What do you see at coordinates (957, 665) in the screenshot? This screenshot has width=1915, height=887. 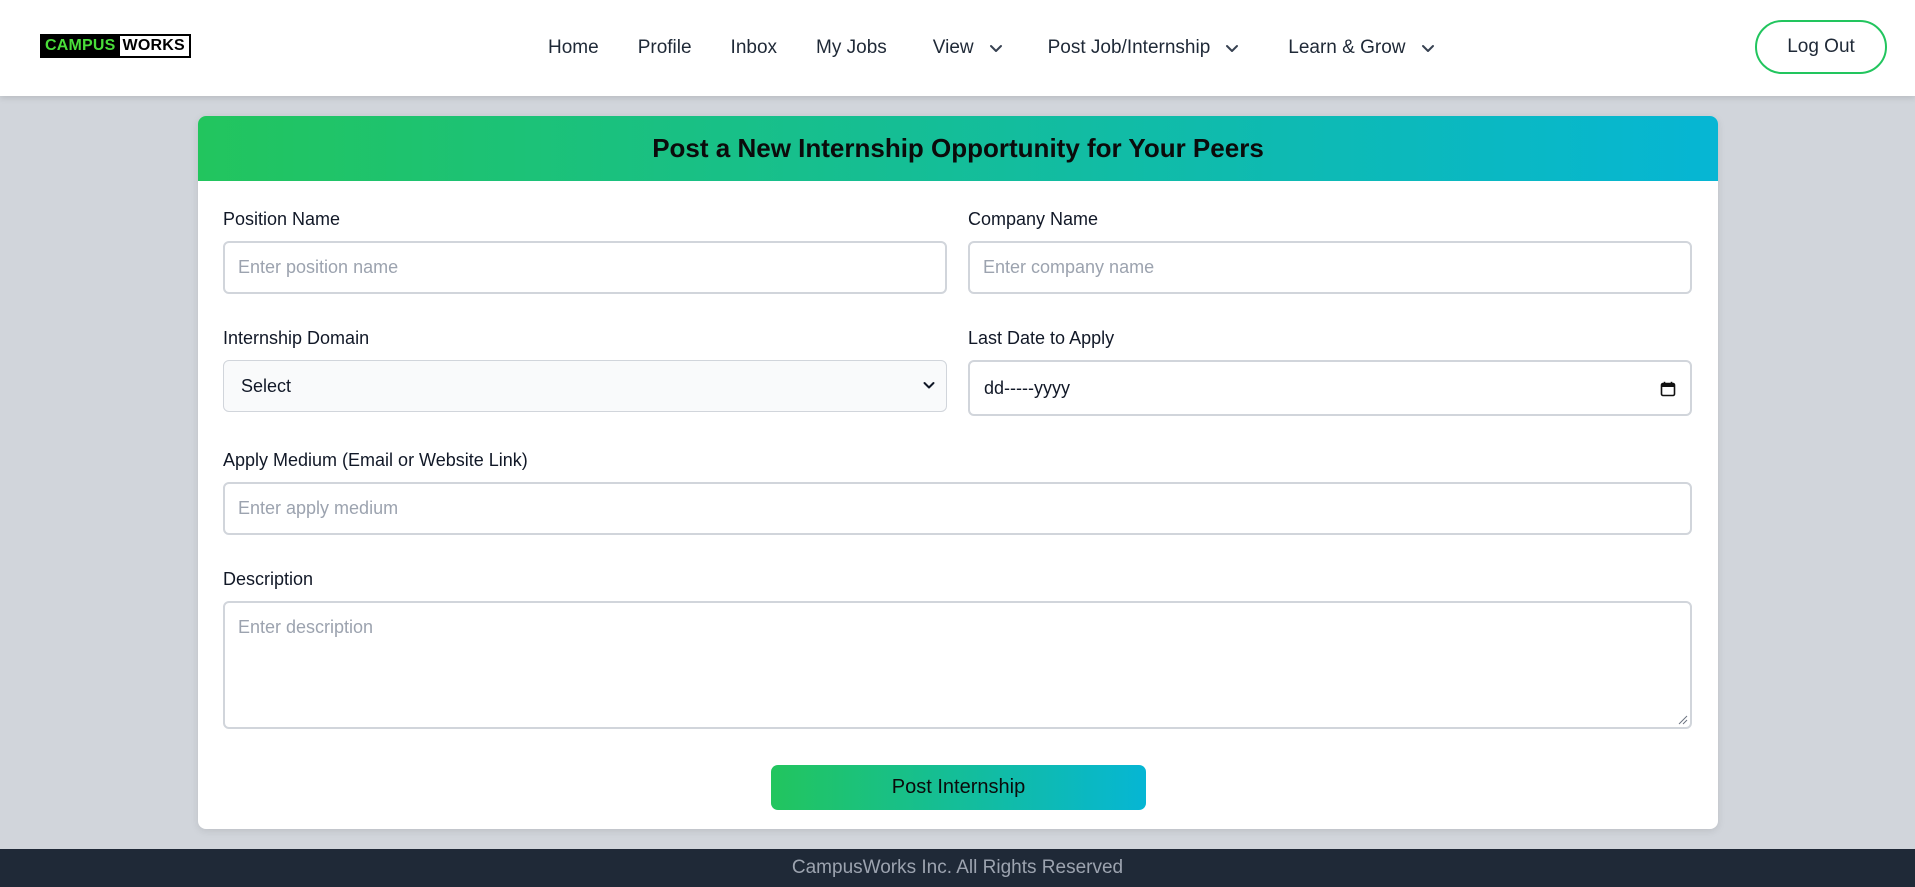 I see `description-textarea` at bounding box center [957, 665].